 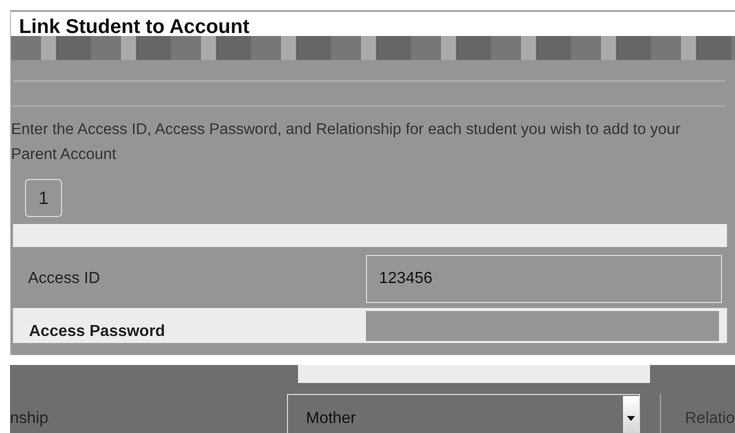 What do you see at coordinates (64, 279) in the screenshot?
I see `field-label: Access ID` at bounding box center [64, 279].